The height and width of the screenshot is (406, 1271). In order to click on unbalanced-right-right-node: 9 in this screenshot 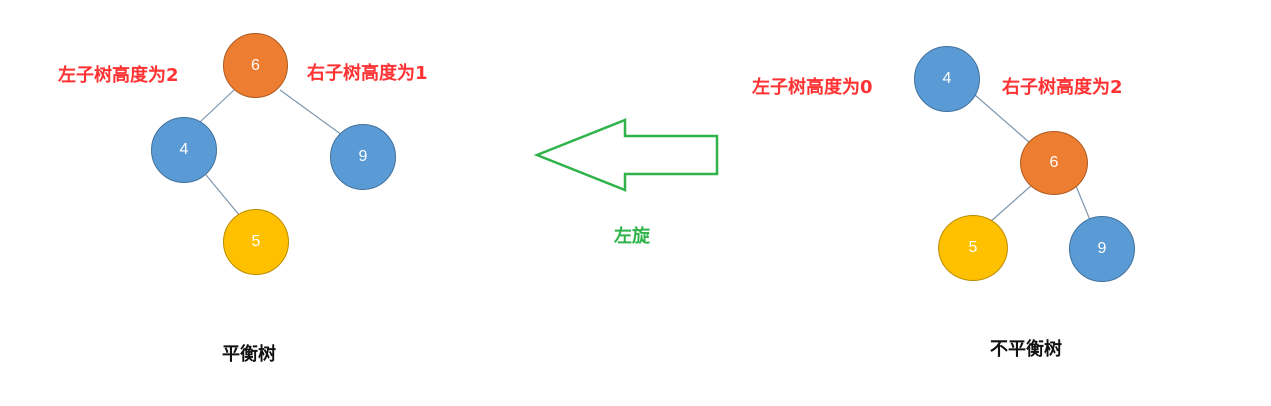, I will do `click(1102, 249)`.